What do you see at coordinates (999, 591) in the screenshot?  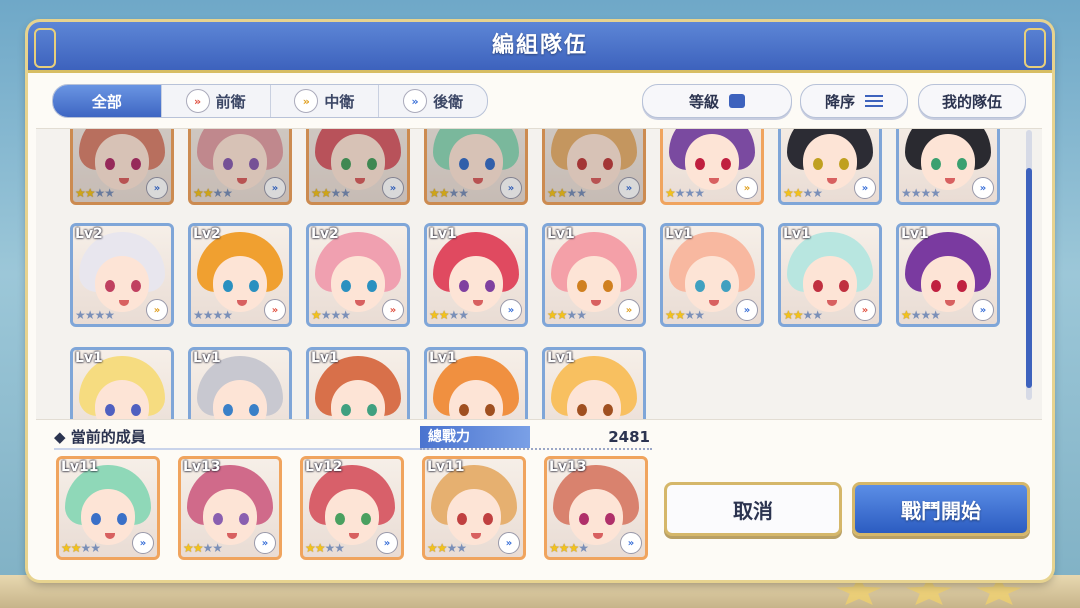 I see `star-icon` at bounding box center [999, 591].